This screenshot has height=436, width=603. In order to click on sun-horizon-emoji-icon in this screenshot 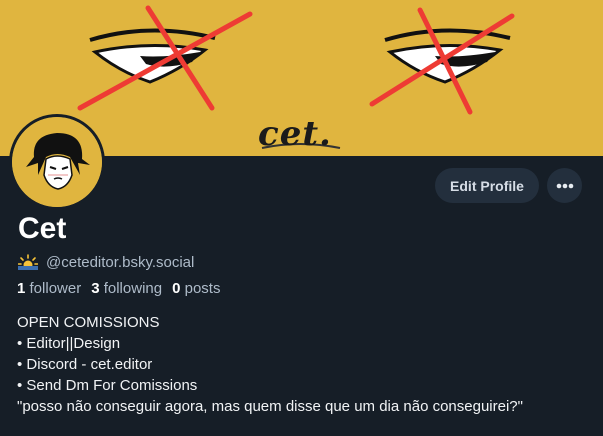, I will do `click(28, 262)`.